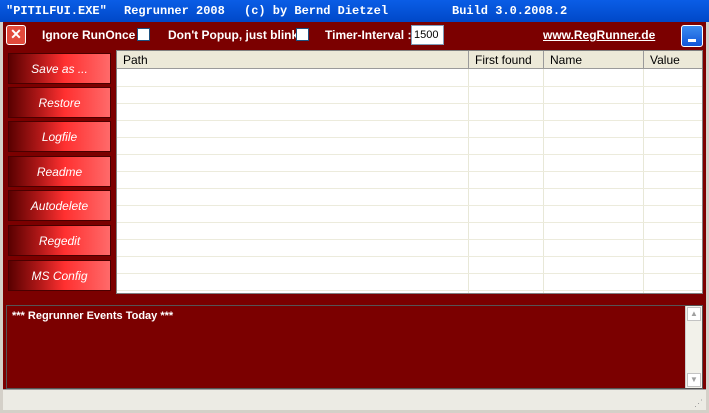 The height and width of the screenshot is (413, 709). I want to click on dont-popup-label: Don't Popup, just blink, so click(233, 35).